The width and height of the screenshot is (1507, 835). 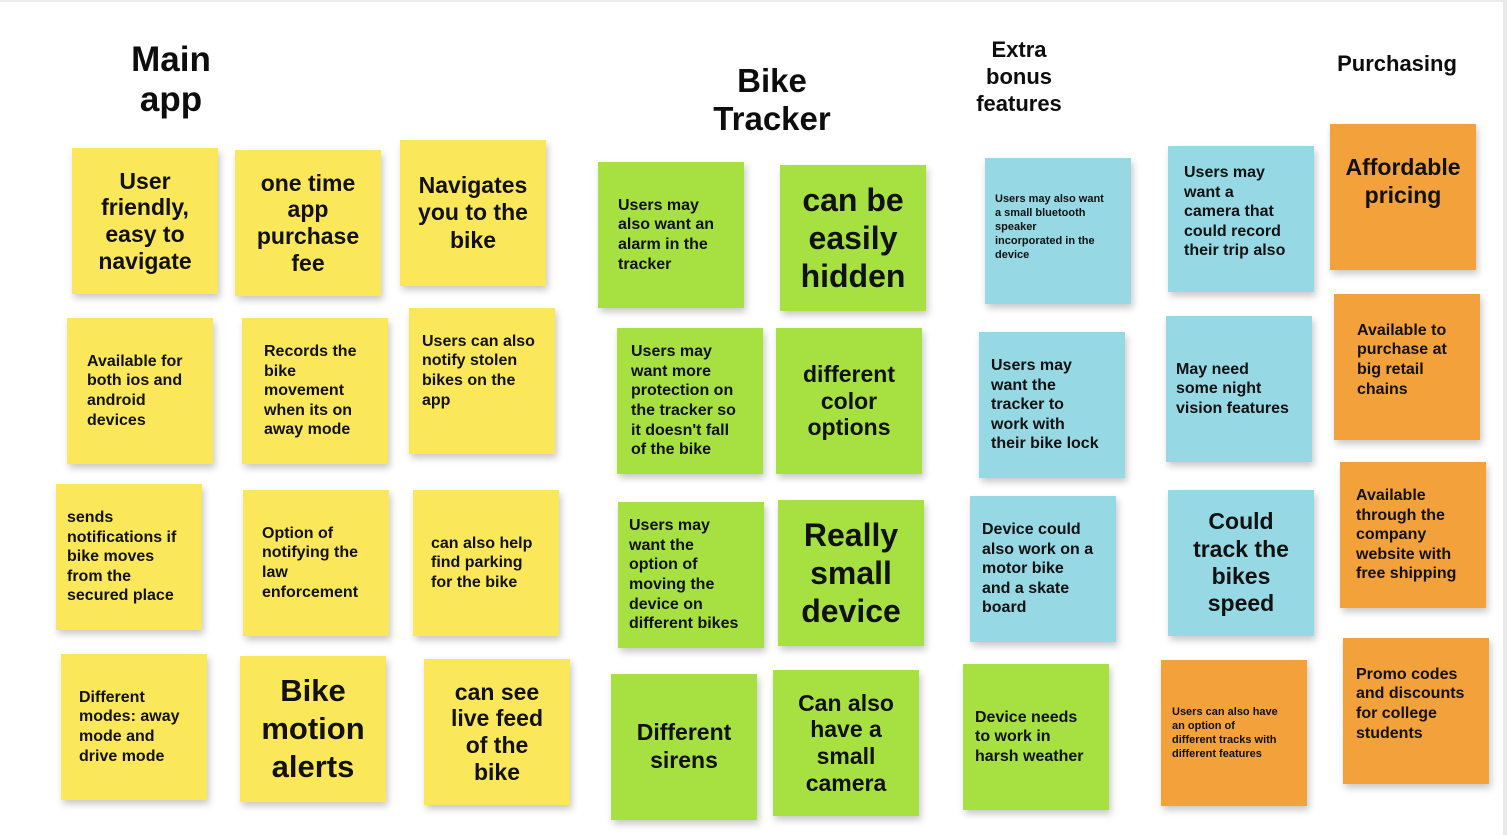 I want to click on sticky-note-text: one time app purchase fee, so click(x=308, y=222).